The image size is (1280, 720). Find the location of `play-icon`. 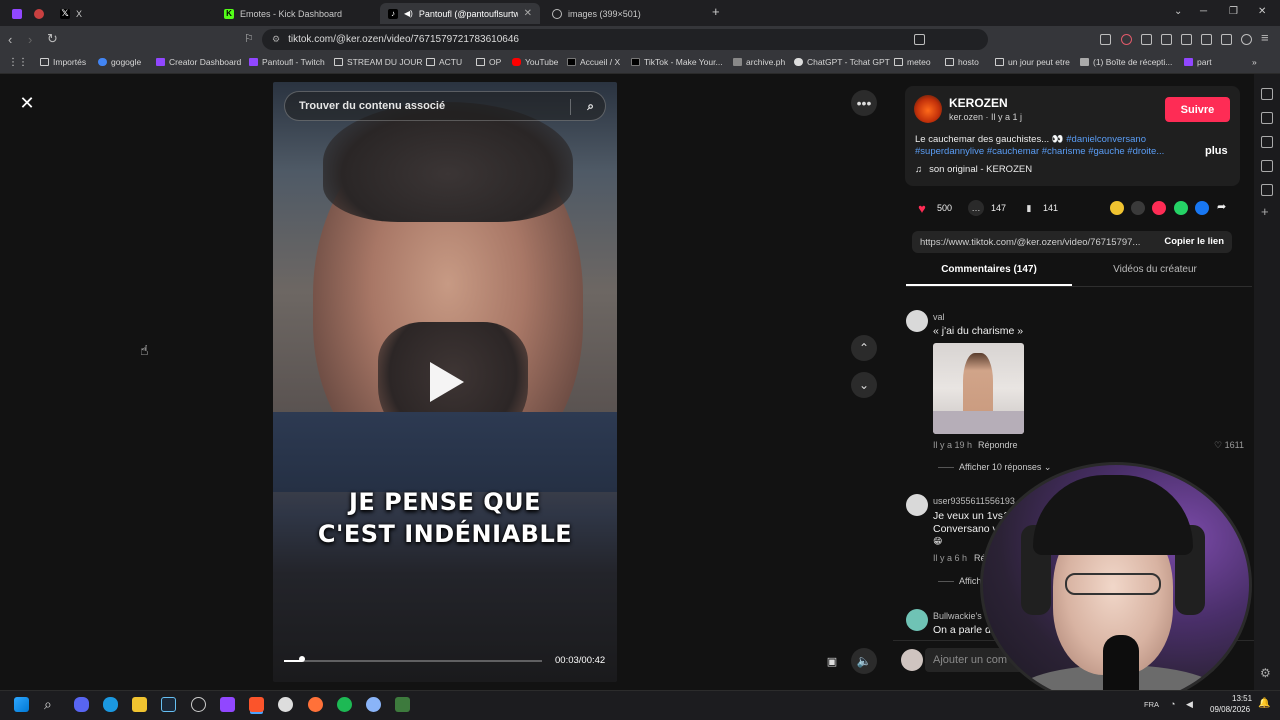

play-icon is located at coordinates (447, 382).